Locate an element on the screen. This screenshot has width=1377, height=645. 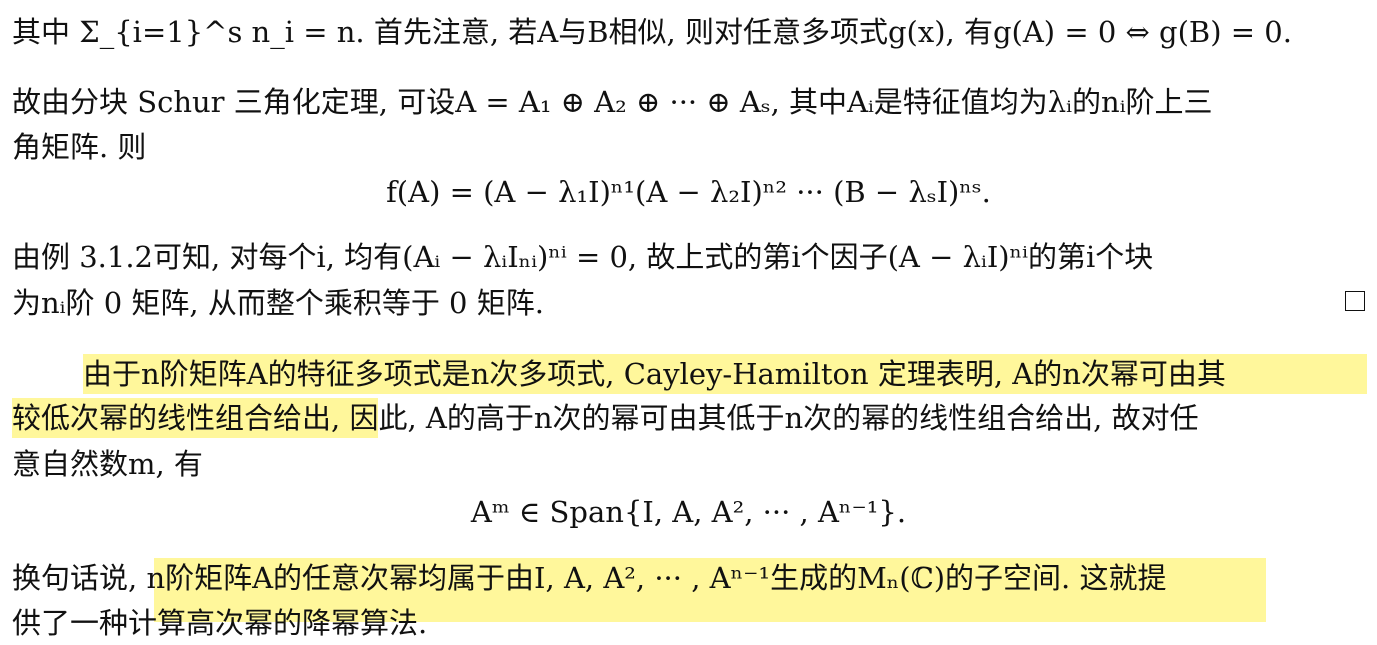
display-equation-2: Aᵐ ∈ Span{I, A, A², ··· , Aⁿ⁻¹}. is located at coordinates (688, 512).